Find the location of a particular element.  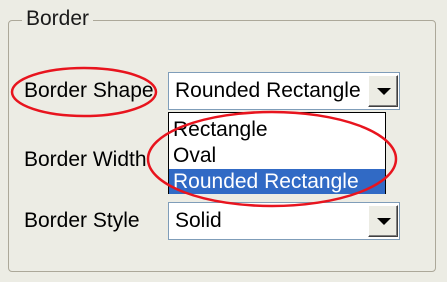

option-oval: Oval is located at coordinates (277, 155).